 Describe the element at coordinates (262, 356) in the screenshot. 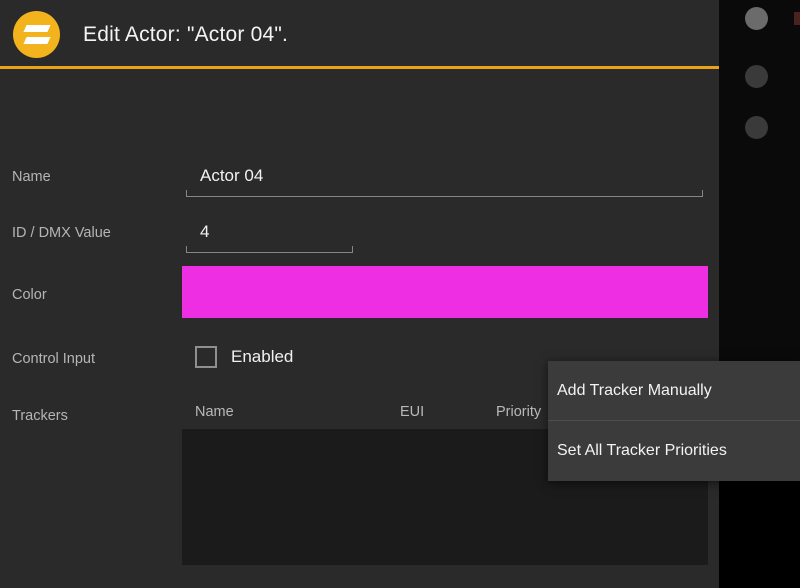

I see `enabled-checkbox-label: Enabled` at that location.